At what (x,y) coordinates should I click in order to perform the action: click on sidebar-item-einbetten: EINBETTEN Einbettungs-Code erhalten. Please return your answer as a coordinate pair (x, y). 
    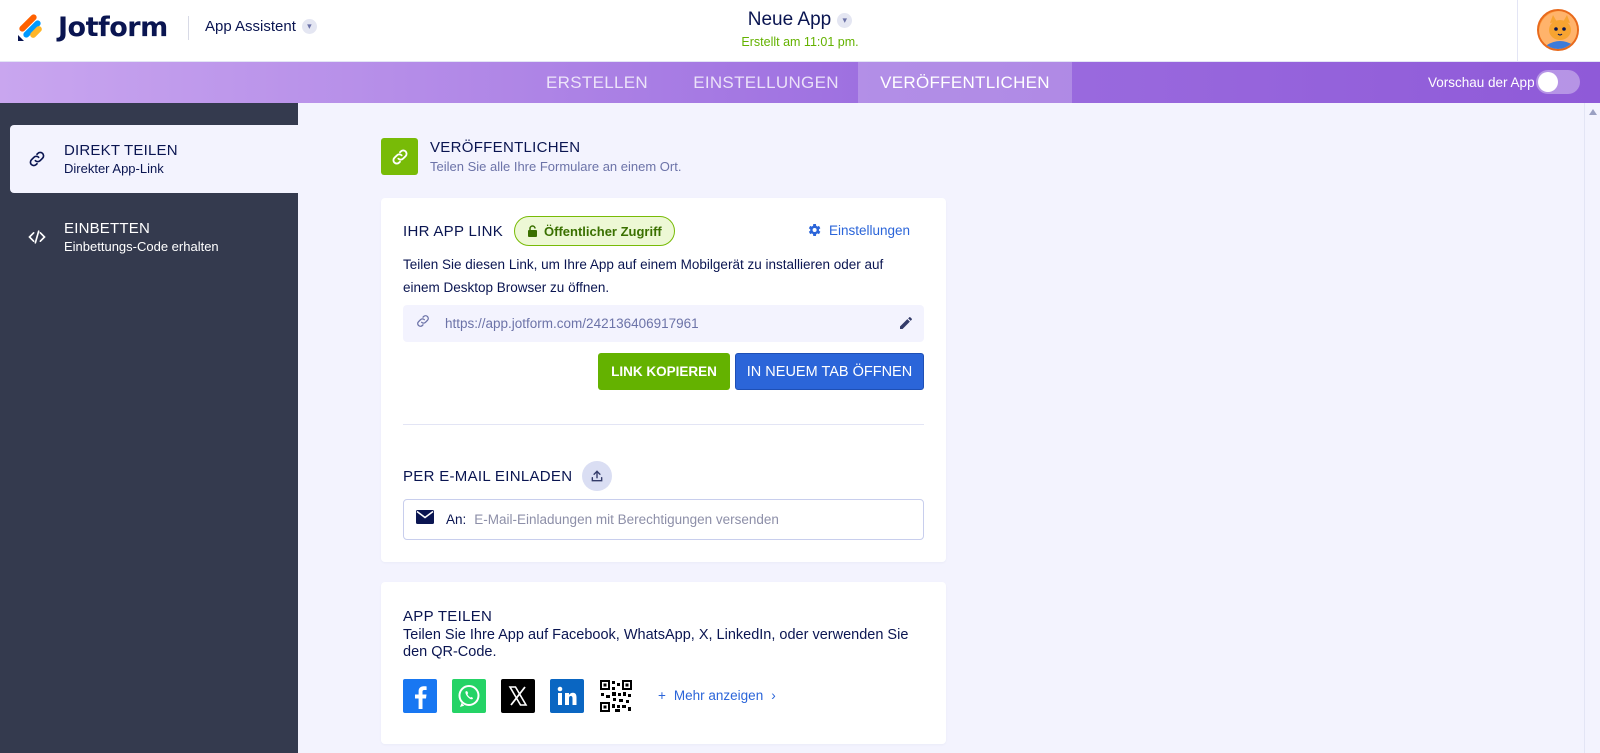
    Looking at the image, I should click on (154, 237).